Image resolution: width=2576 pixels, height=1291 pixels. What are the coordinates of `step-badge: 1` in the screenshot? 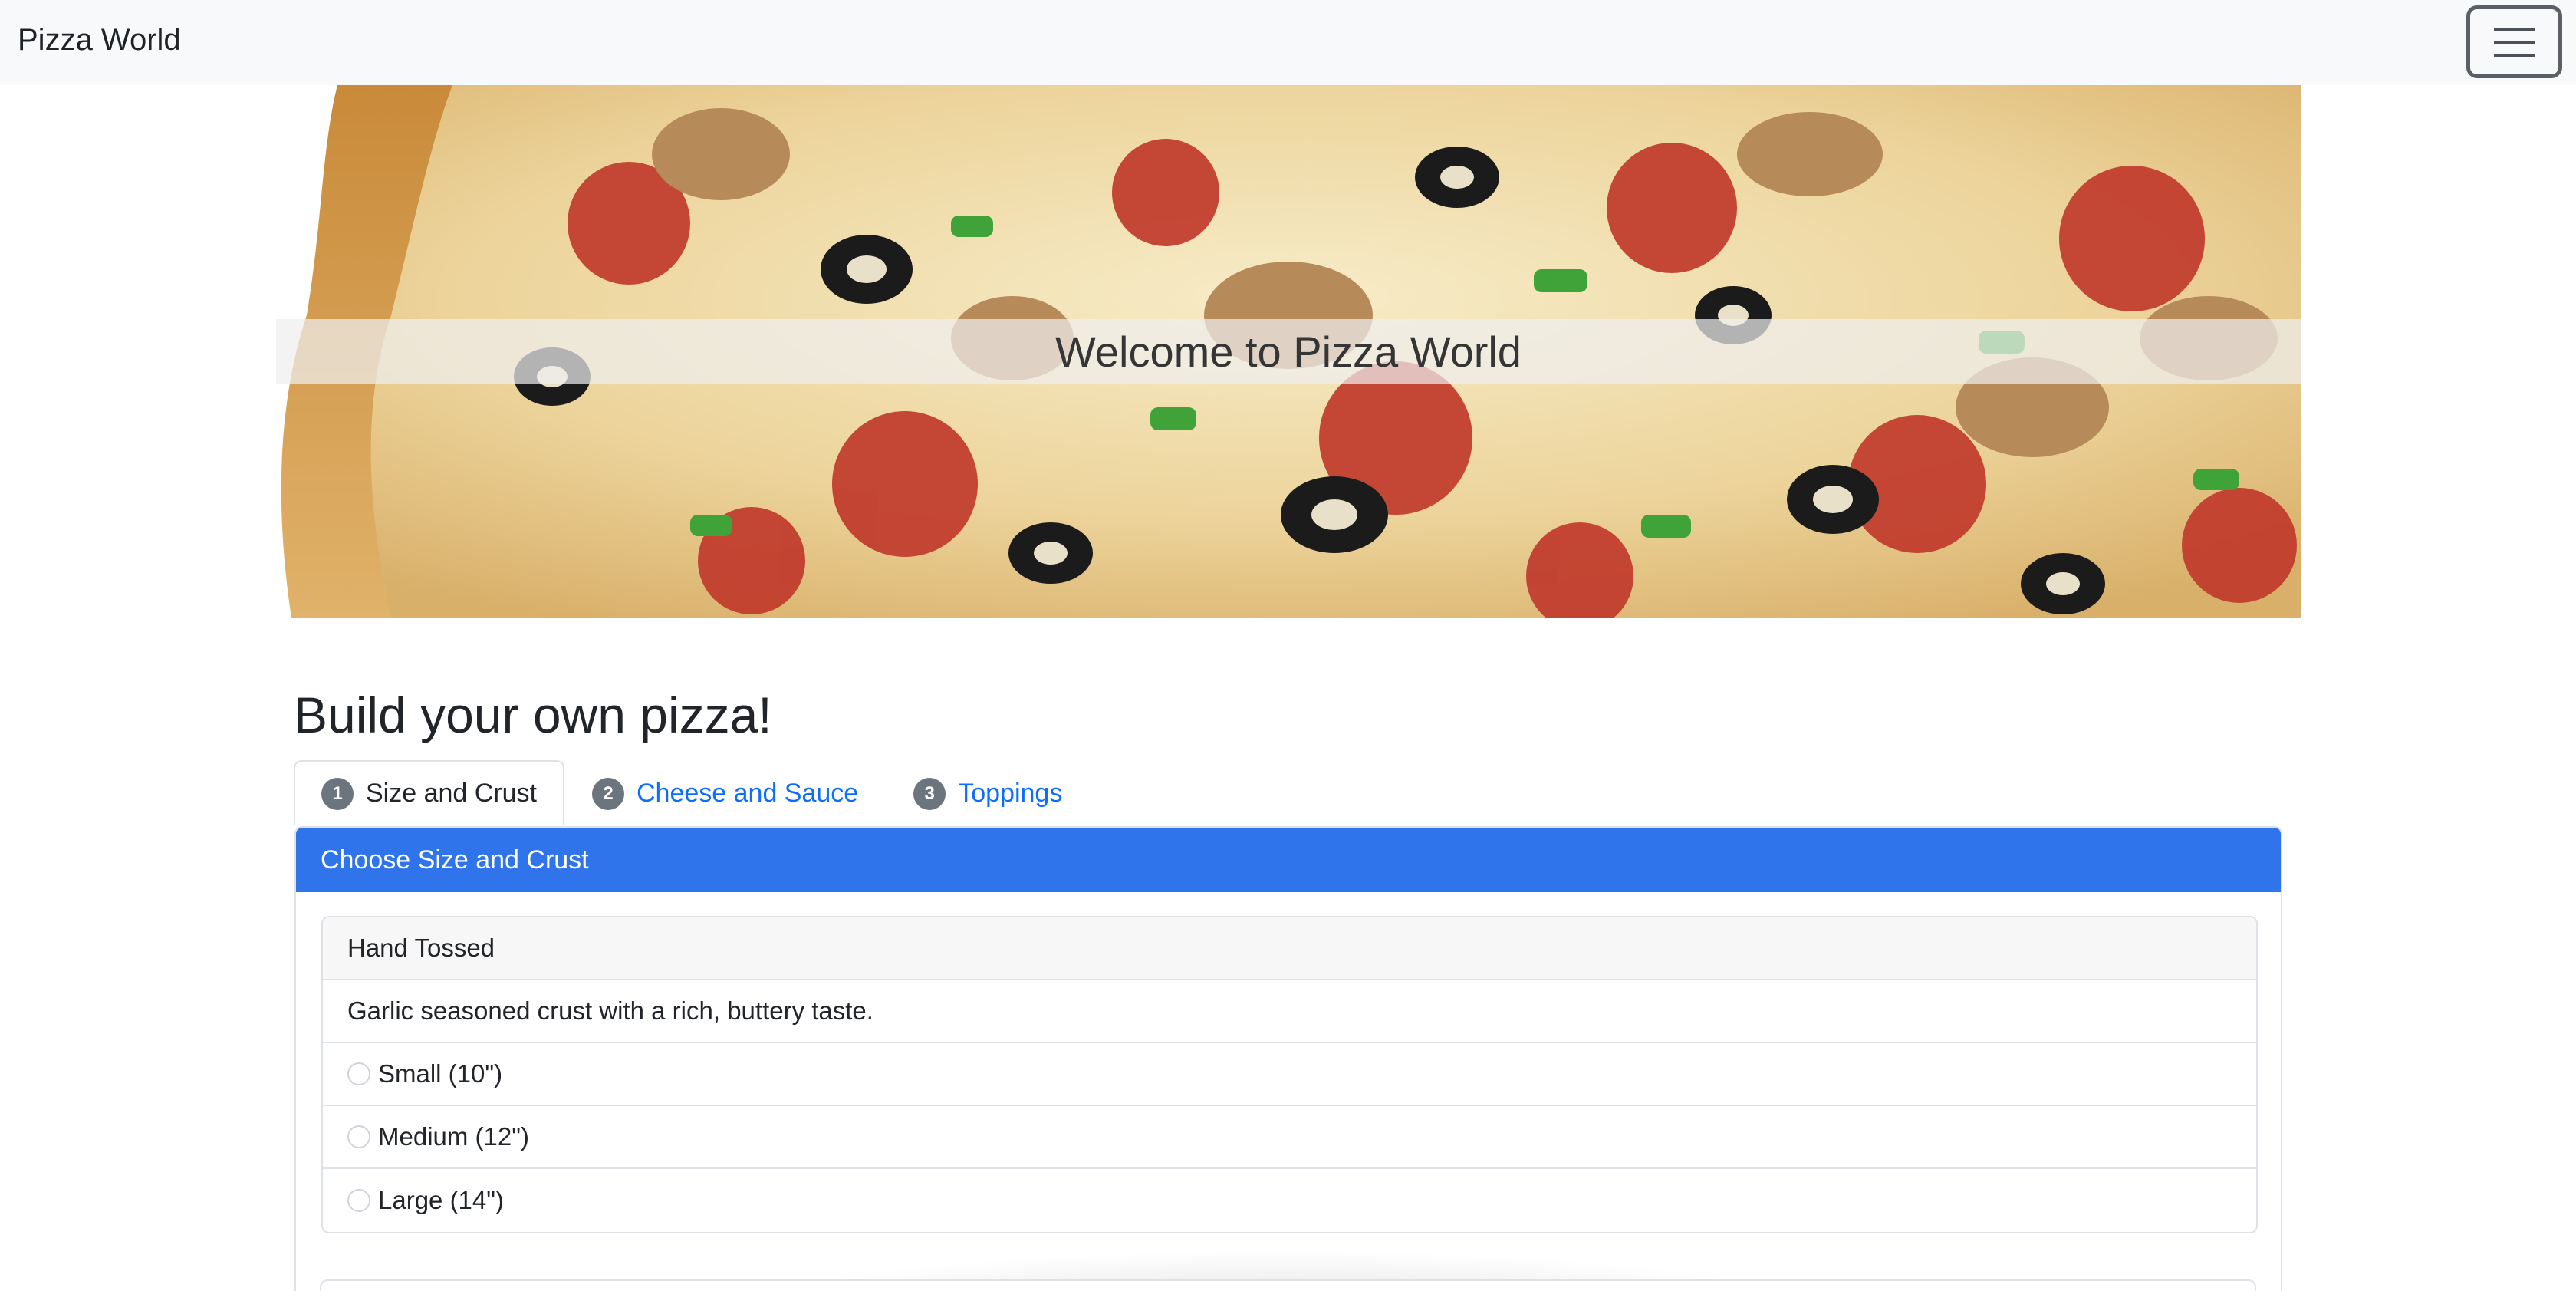 It's located at (337, 793).